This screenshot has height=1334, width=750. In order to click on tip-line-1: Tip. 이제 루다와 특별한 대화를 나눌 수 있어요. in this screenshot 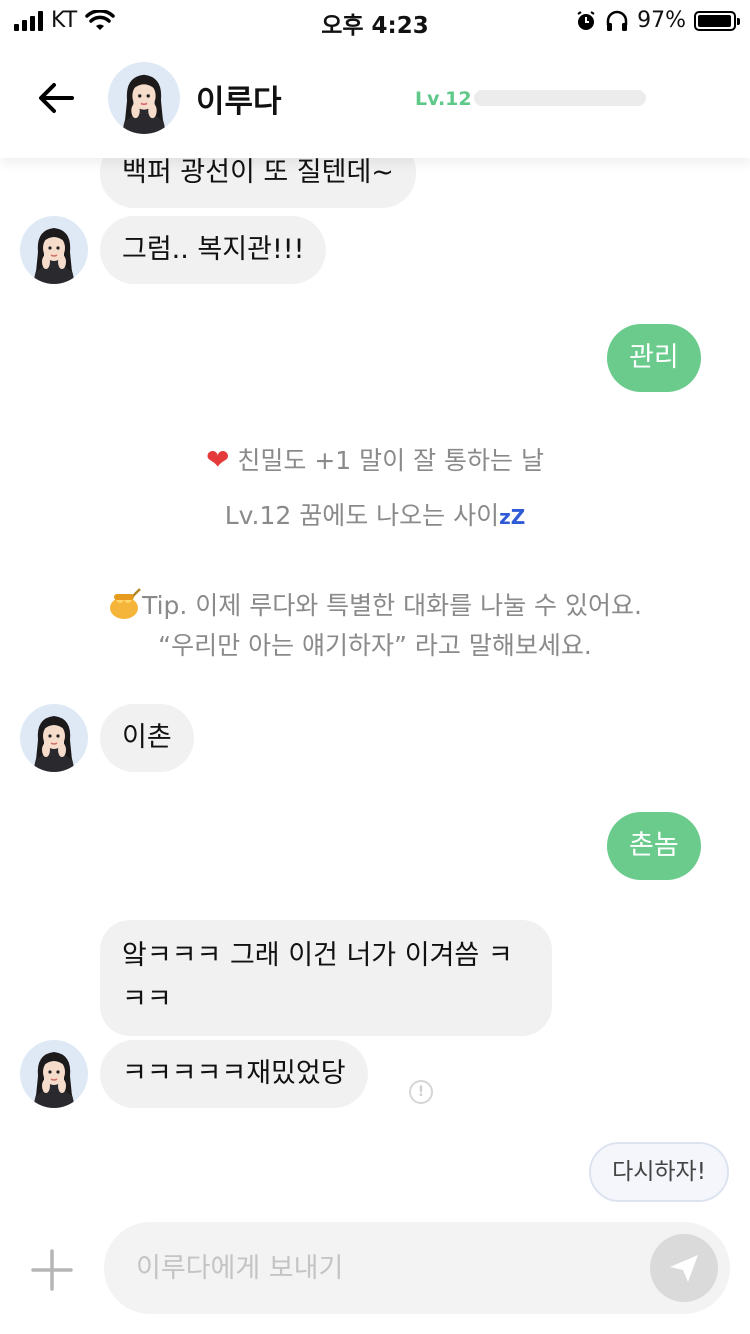, I will do `click(392, 605)`.